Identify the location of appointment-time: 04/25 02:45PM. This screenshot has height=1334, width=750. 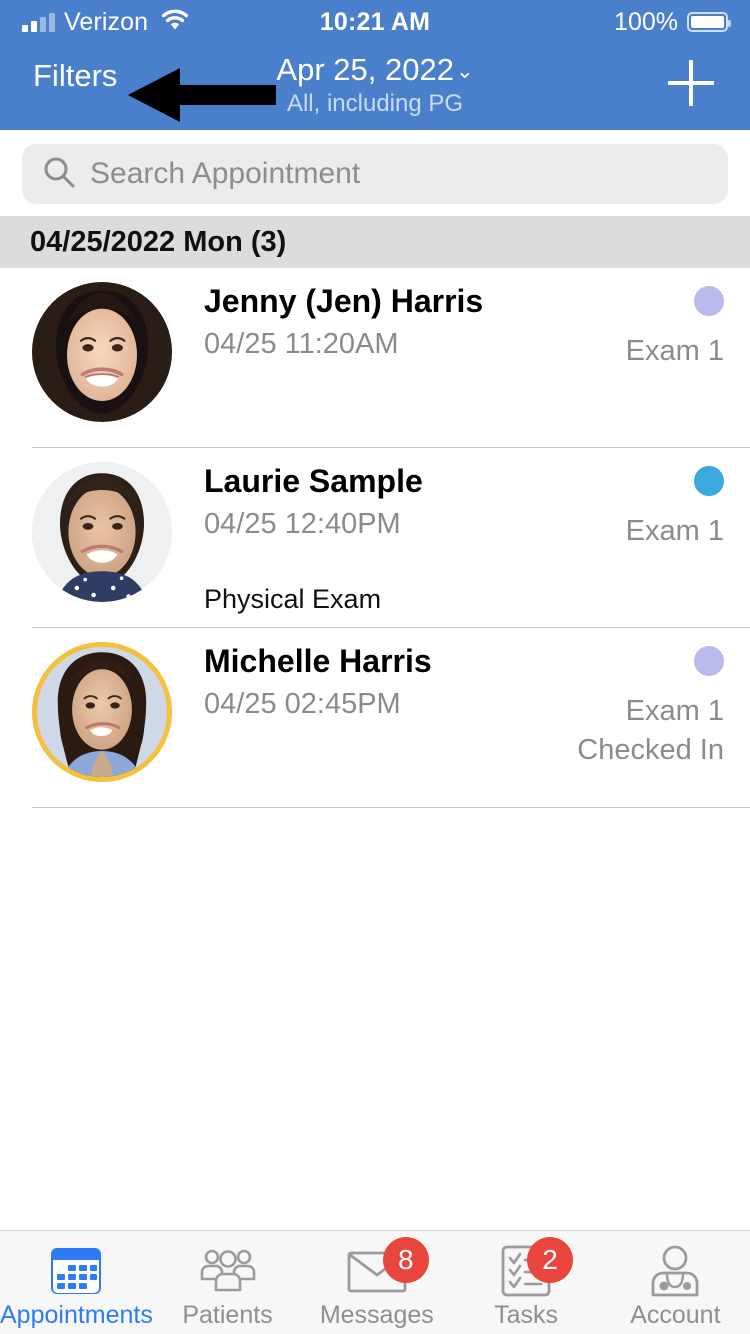
(302, 704).